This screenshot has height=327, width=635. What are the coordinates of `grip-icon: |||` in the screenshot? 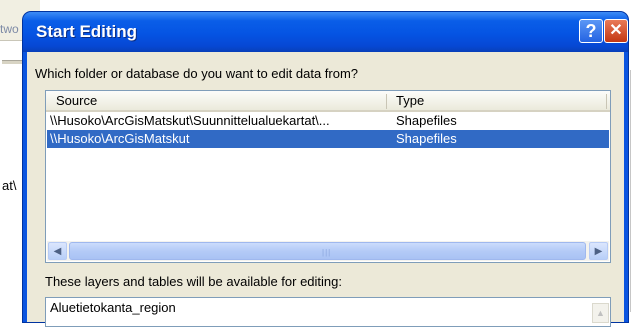 It's located at (327, 252).